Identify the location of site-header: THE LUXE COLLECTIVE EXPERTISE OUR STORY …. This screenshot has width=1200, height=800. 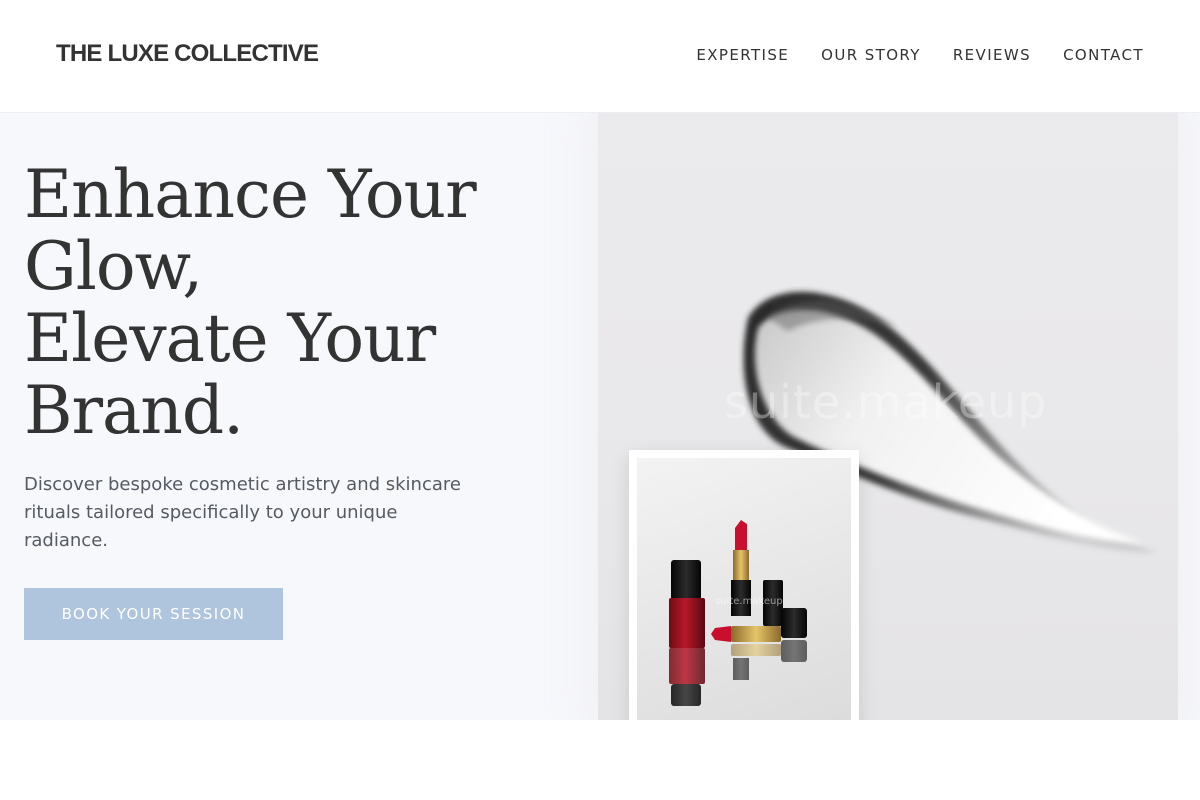
(600, 56).